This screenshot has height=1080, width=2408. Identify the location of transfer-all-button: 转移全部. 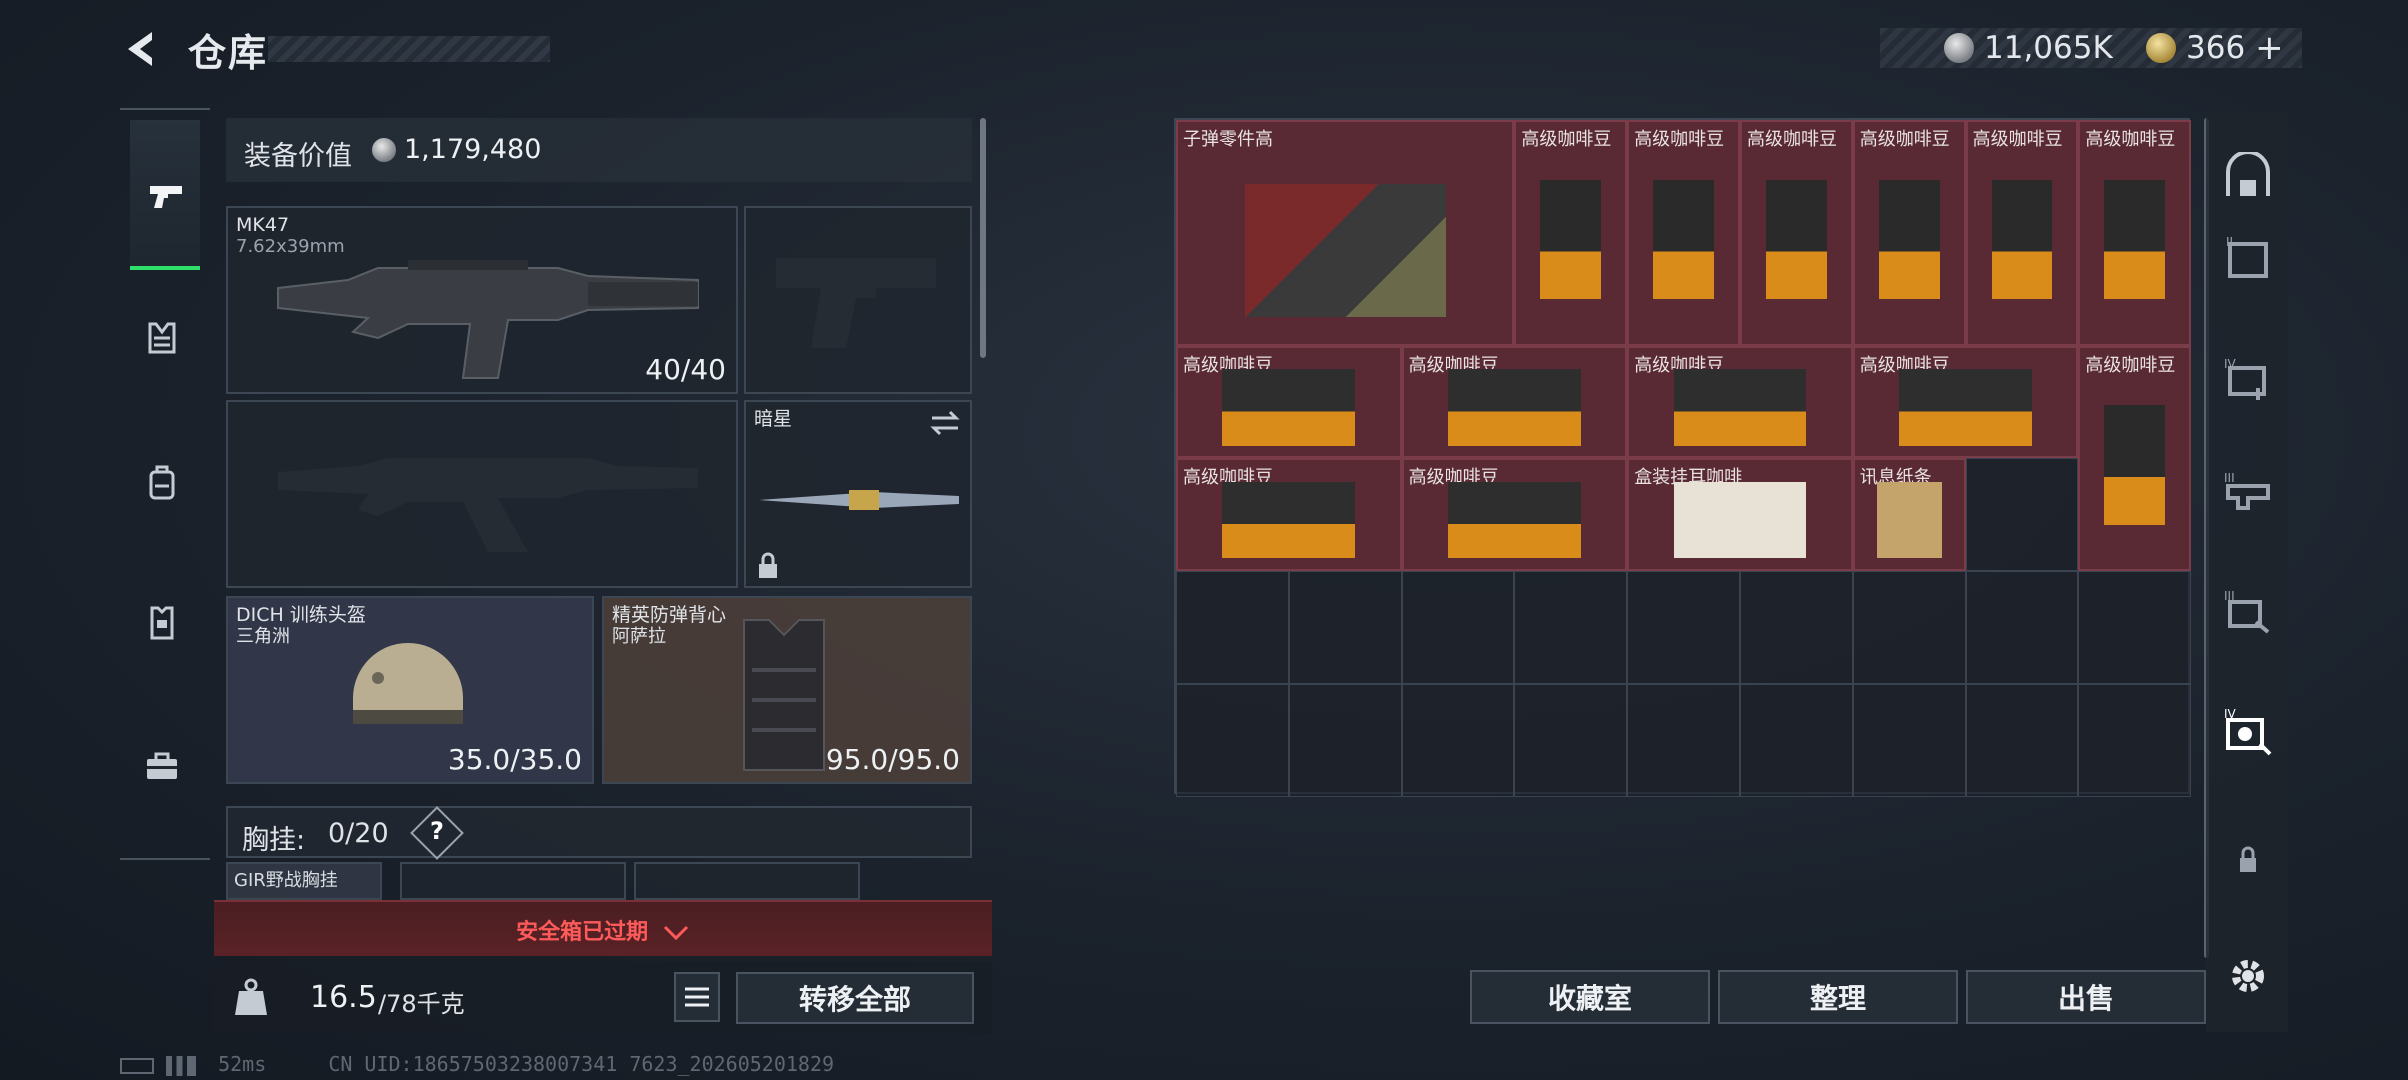
(855, 998).